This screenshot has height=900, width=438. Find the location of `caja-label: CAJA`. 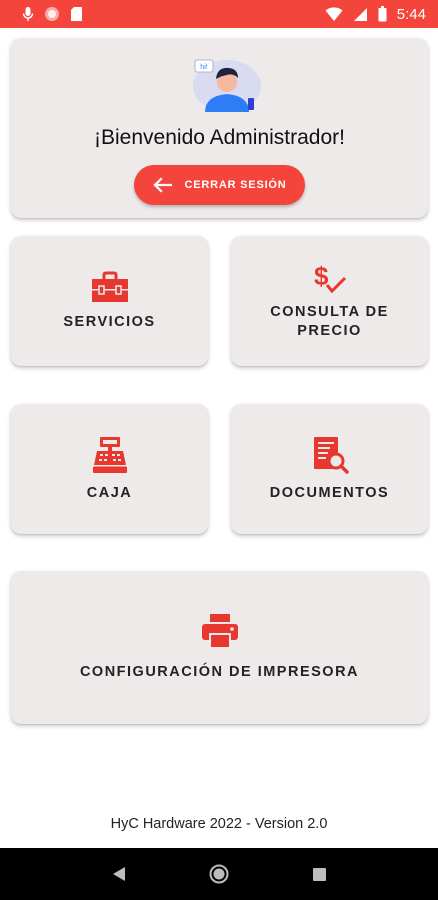

caja-label: CAJA is located at coordinates (109, 492).